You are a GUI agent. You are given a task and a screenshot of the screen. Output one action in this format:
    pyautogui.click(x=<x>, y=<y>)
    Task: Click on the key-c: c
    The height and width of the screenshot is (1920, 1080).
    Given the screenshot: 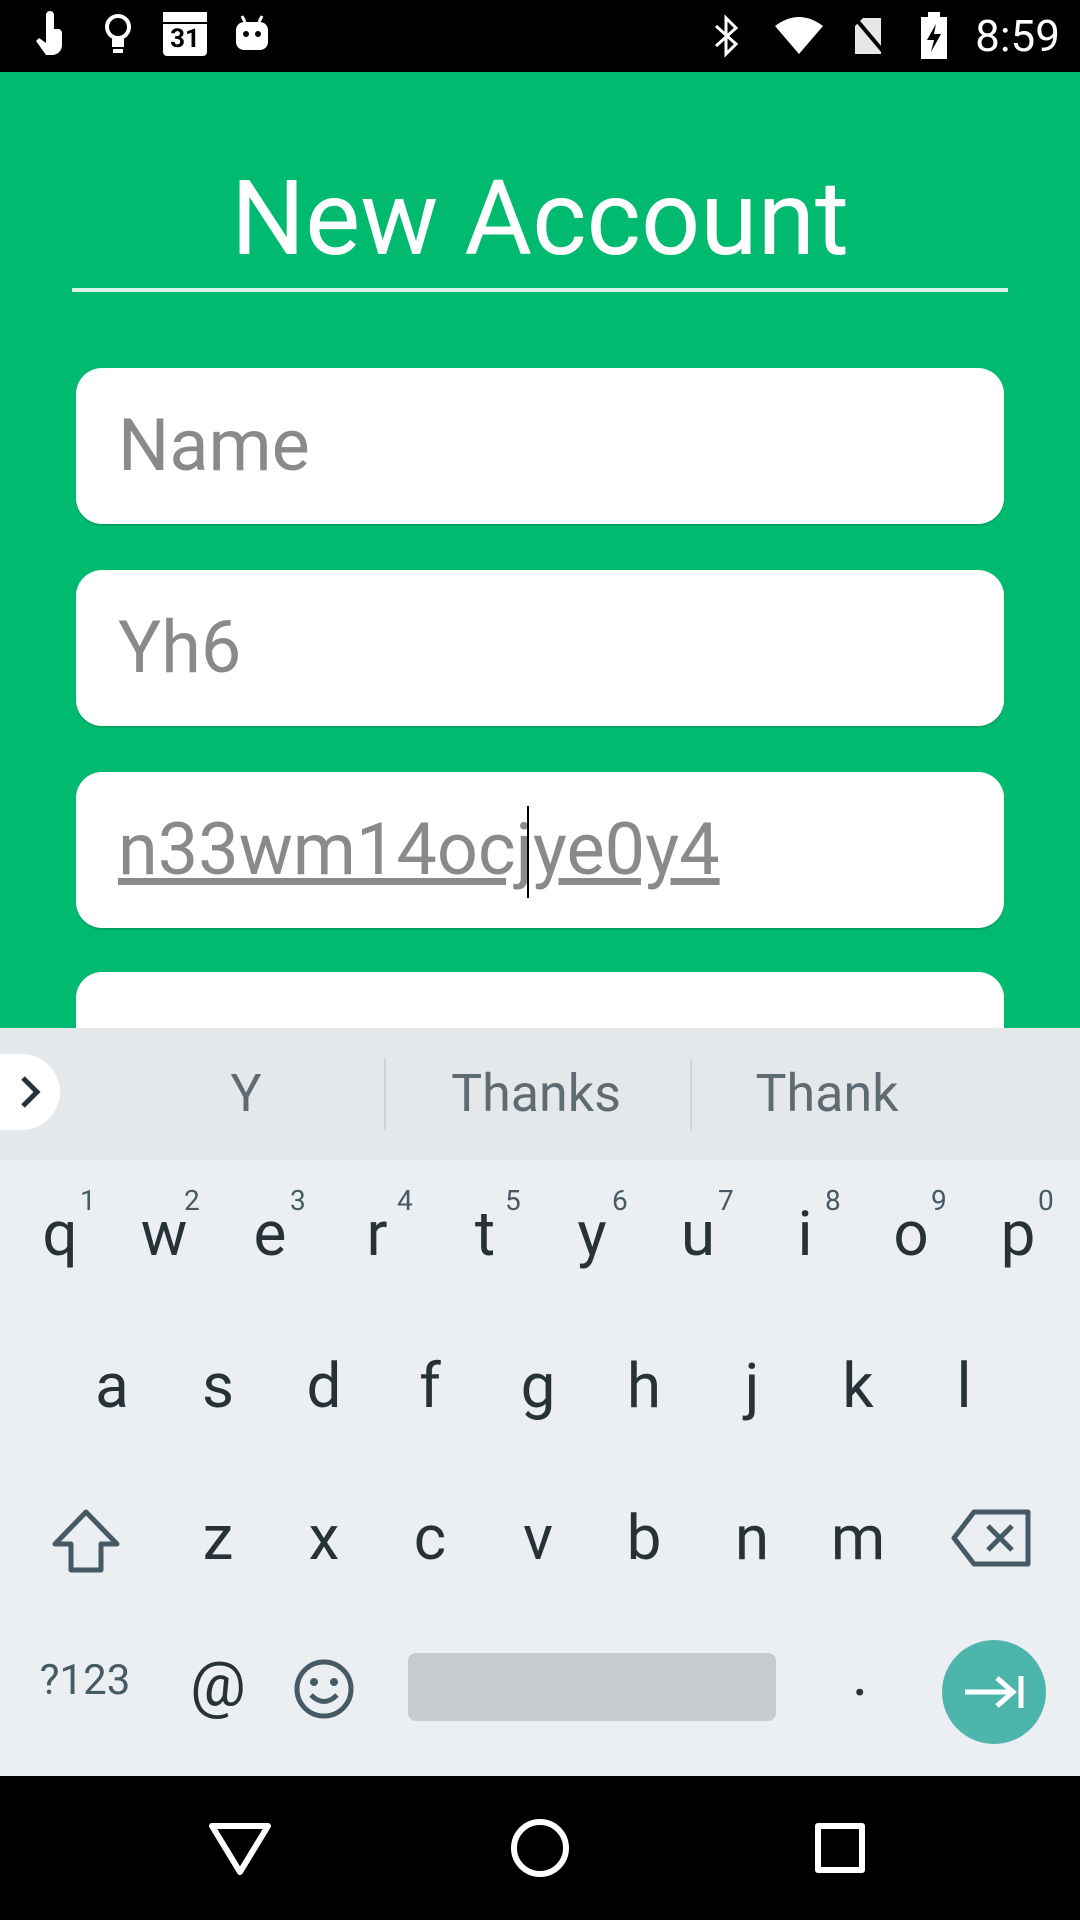 What is the action you would take?
    pyautogui.click(x=430, y=1538)
    